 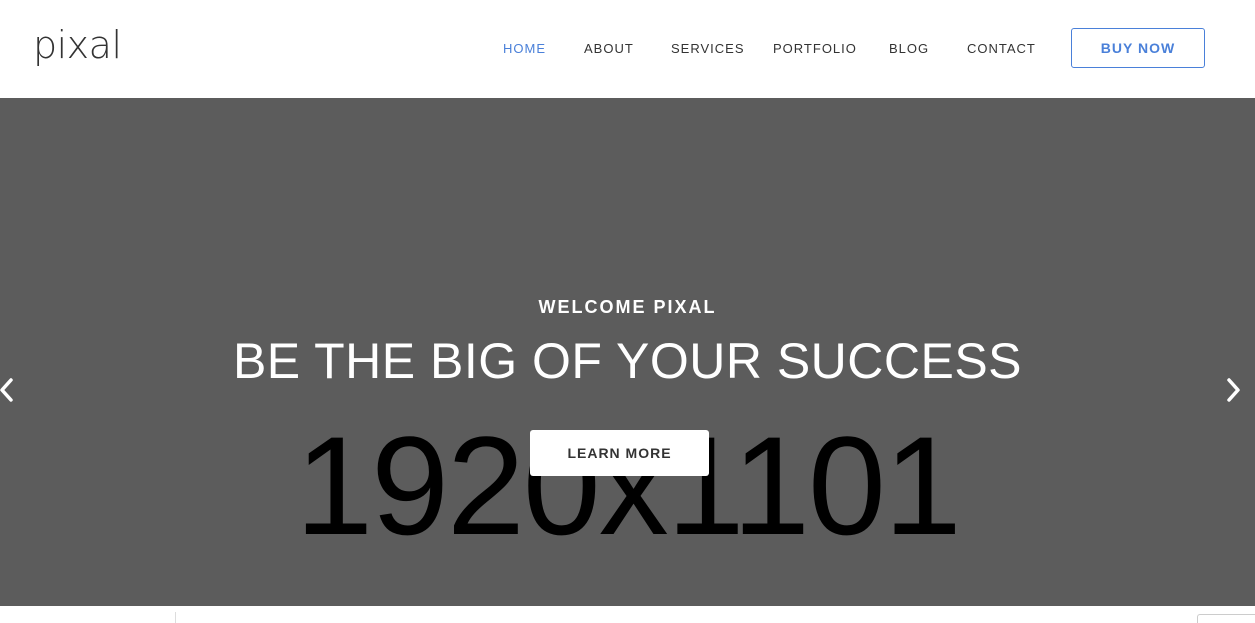 I want to click on nav-item-portfolio: PORTFOLIO, so click(x=815, y=49).